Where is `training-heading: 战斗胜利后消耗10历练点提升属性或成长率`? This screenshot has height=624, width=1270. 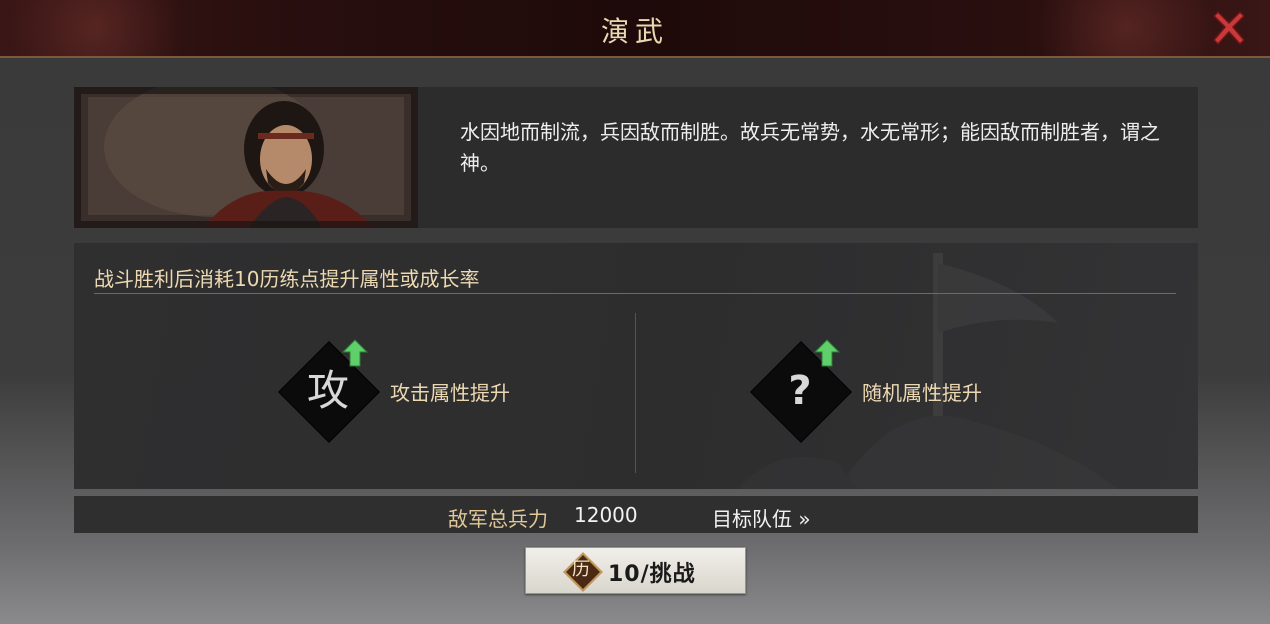
training-heading: 战斗胜利后消耗10历练点提升属性或成长率 is located at coordinates (287, 279).